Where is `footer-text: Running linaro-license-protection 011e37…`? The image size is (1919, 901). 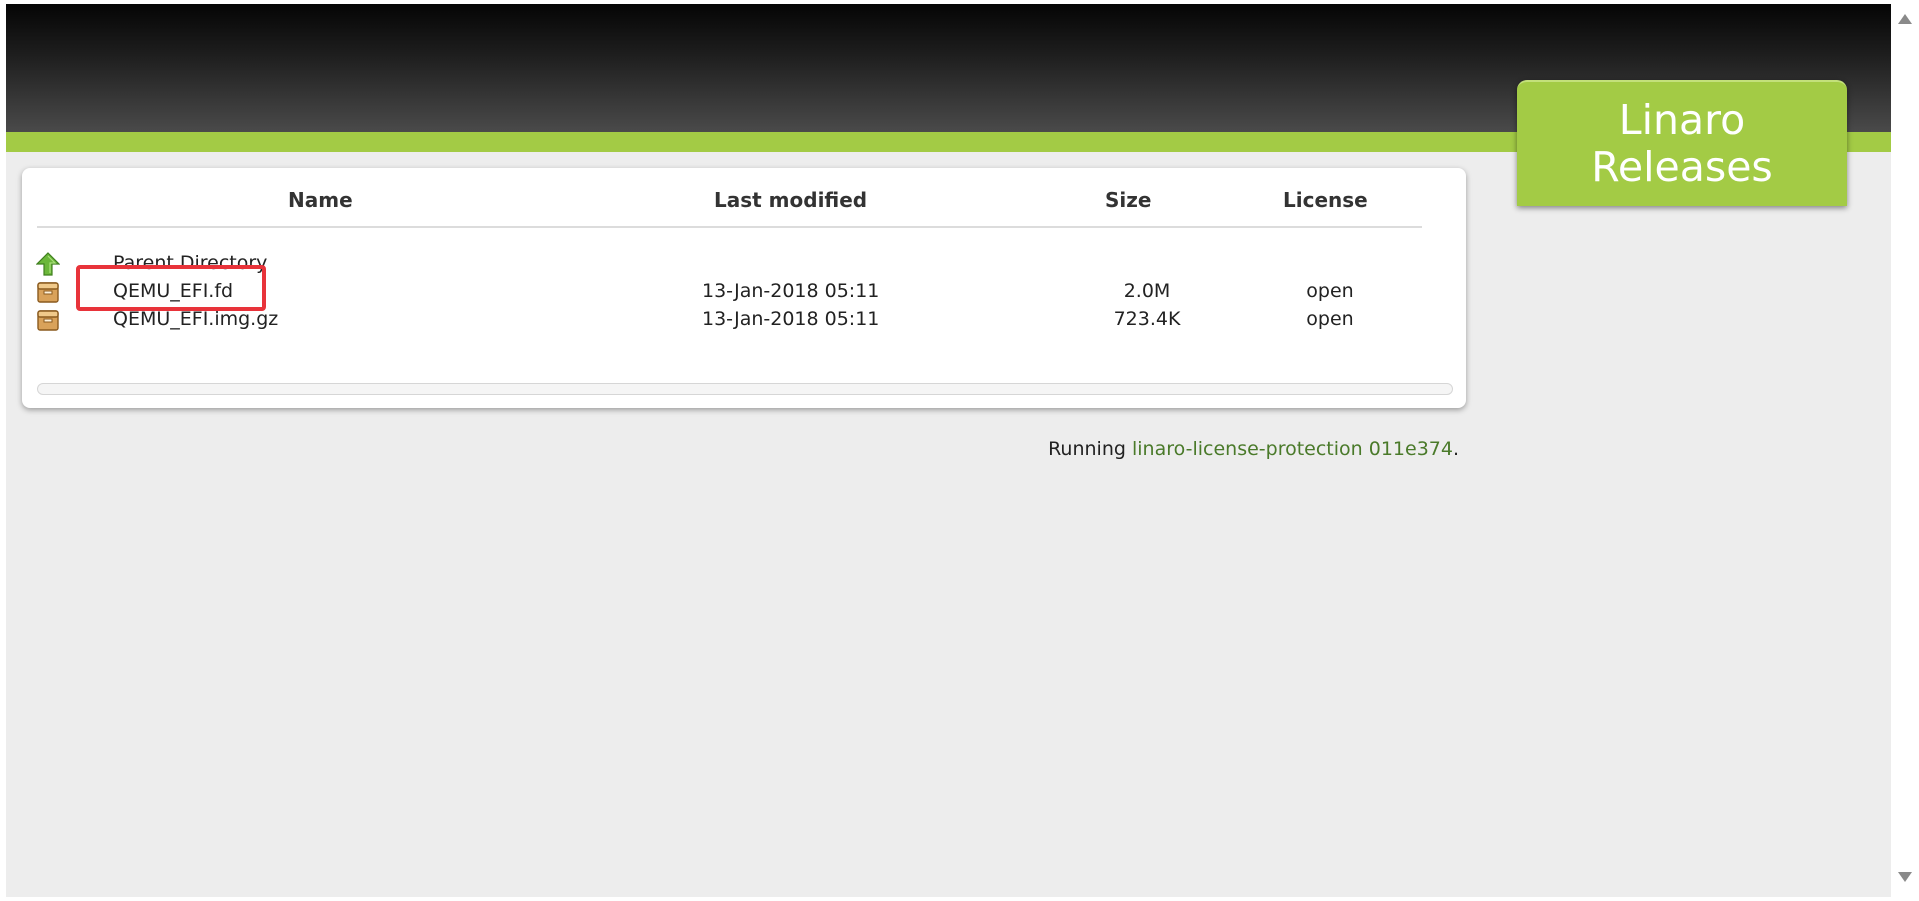 footer-text: Running linaro-license-protection 011e37… is located at coordinates (1253, 449).